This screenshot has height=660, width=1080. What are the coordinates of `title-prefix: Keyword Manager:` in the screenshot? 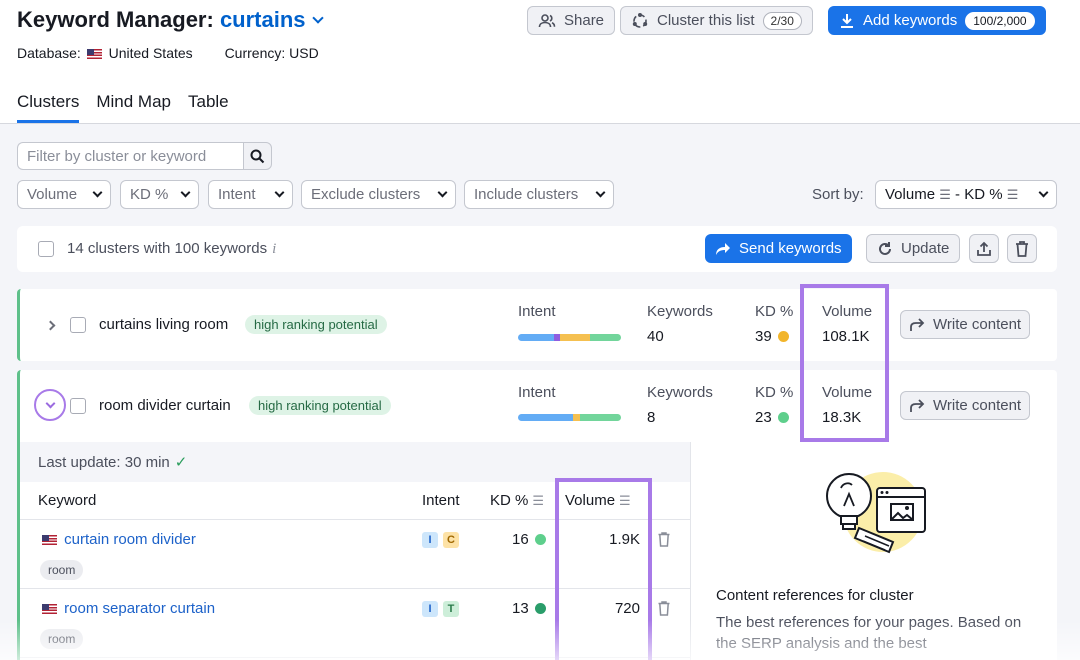 It's located at (118, 19).